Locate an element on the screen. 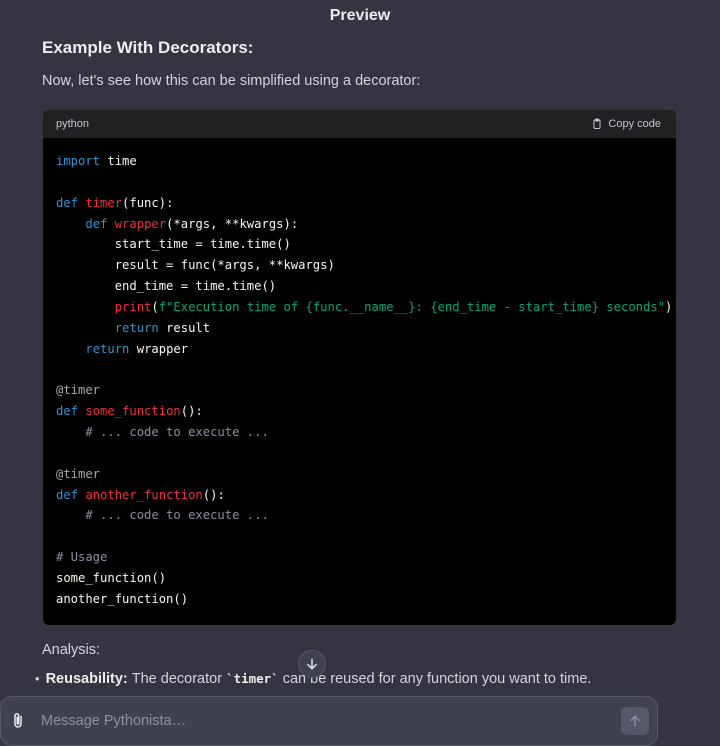 The height and width of the screenshot is (746, 720). code-line: return result is located at coordinates (366, 328).